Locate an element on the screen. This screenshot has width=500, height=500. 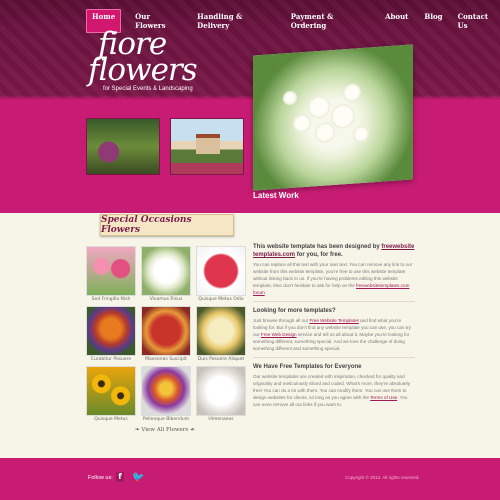
product-card: Himenaeos is located at coordinates (221, 394).